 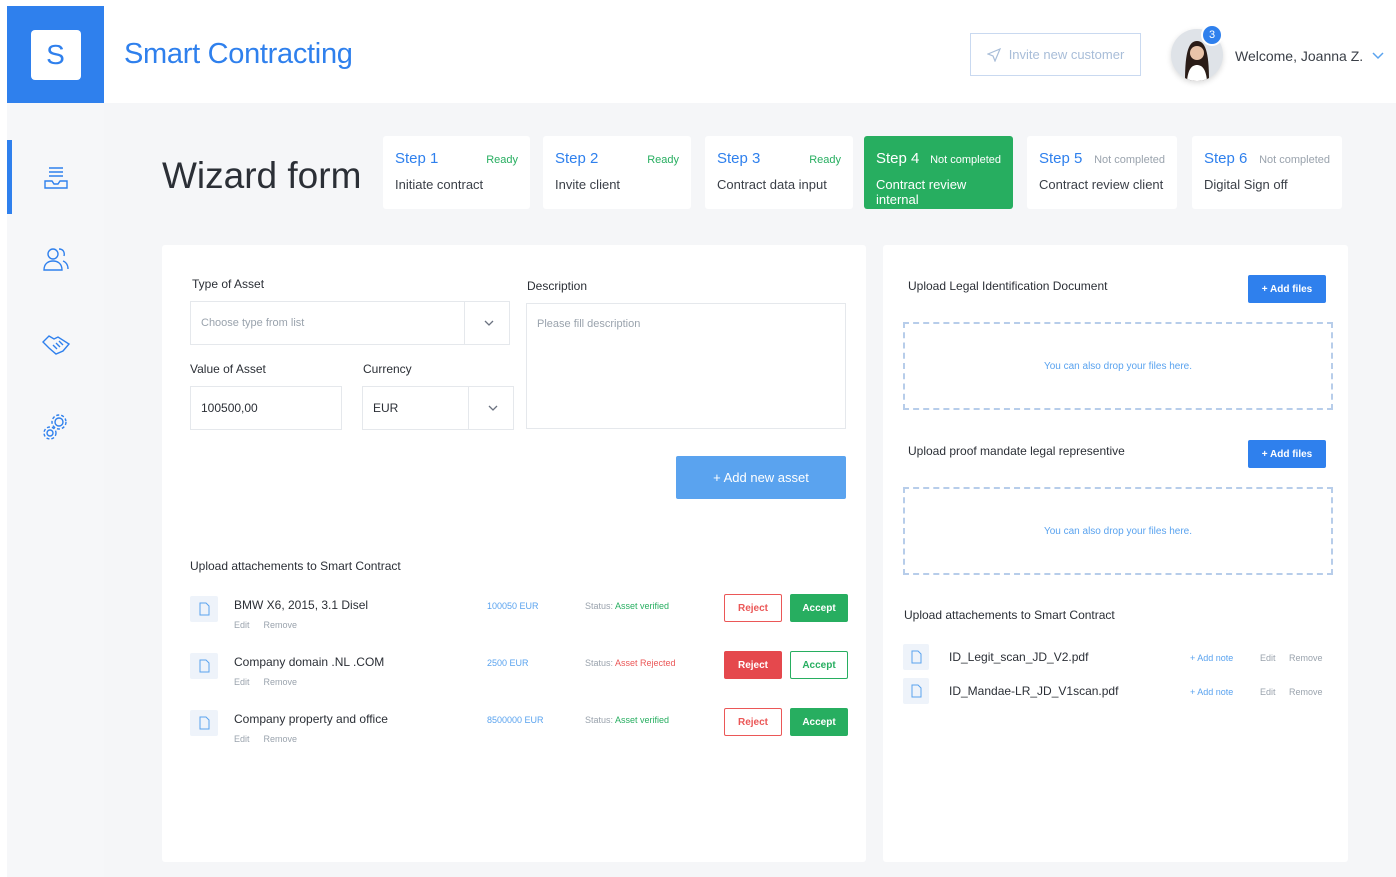 What do you see at coordinates (686, 366) in the screenshot?
I see `description-textarea: Please fill description` at bounding box center [686, 366].